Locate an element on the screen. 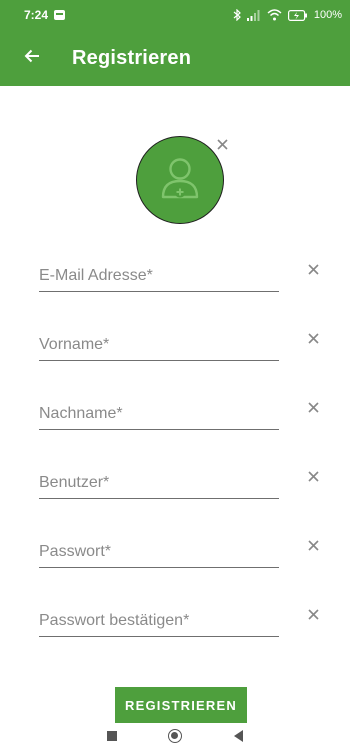  clear-avatar-button is located at coordinates (222, 146).